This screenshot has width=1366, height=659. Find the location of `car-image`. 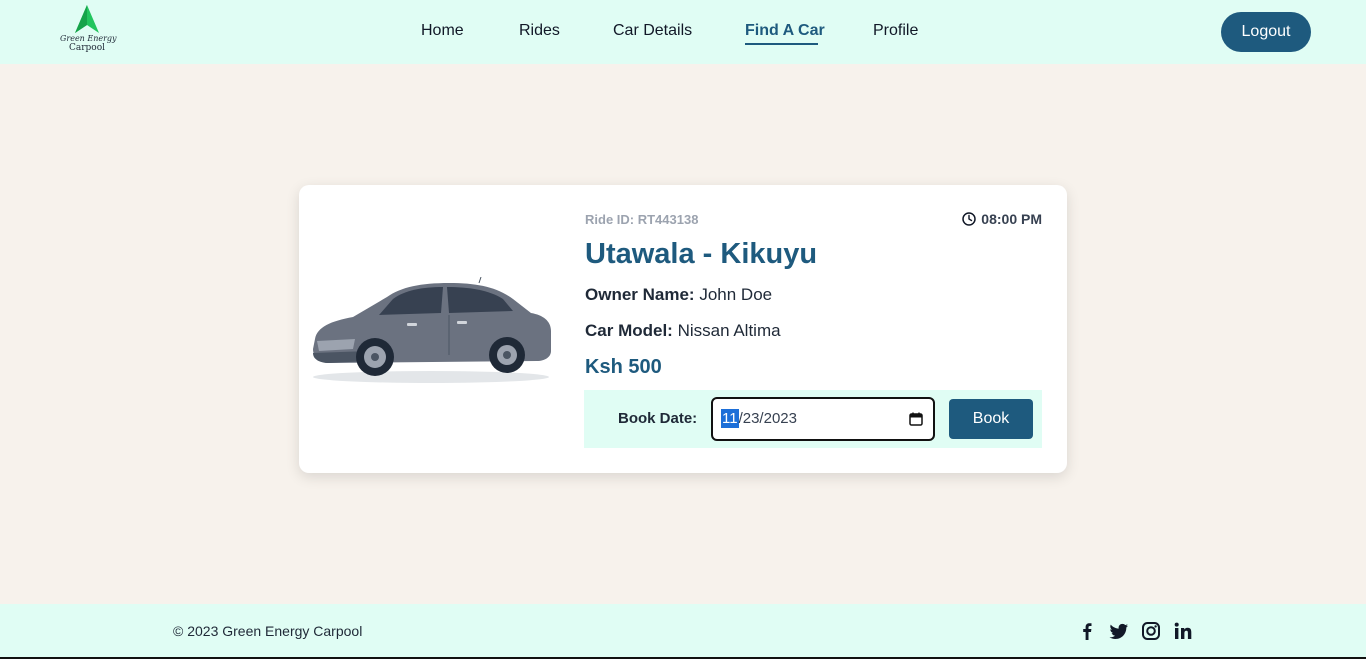

car-image is located at coordinates (432, 330).